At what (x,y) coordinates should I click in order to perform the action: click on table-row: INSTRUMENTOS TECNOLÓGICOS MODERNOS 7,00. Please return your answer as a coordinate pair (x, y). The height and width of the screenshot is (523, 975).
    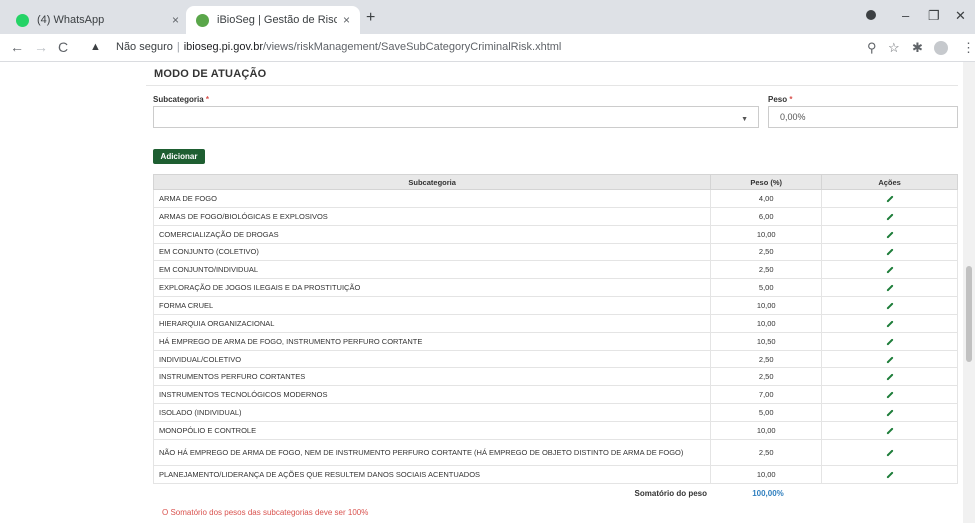
    Looking at the image, I should click on (555, 395).